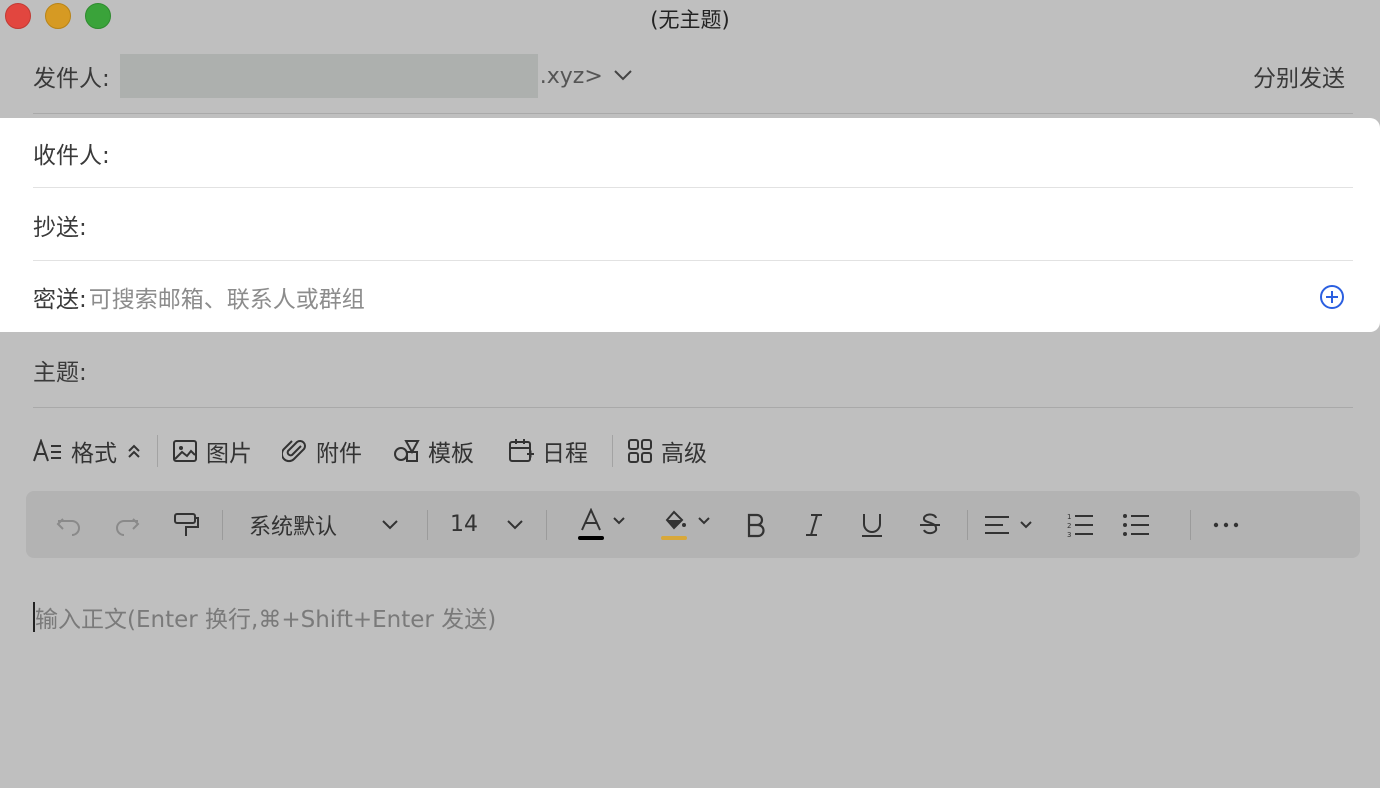 This screenshot has height=788, width=1380. Describe the element at coordinates (71, 79) in the screenshot. I see `from-label: 发件人:` at that location.